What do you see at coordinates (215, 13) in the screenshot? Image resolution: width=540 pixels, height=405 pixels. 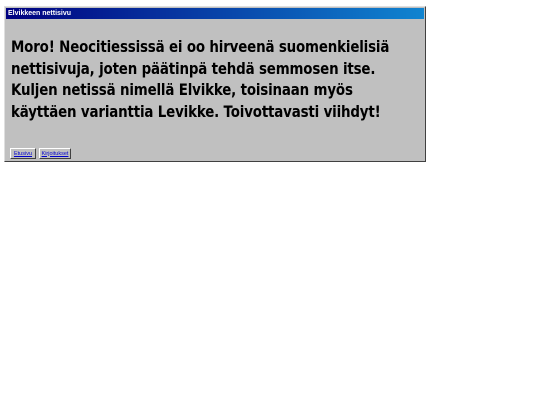 I see `window-titlebar: Elvikkeen nettisivu` at bounding box center [215, 13].